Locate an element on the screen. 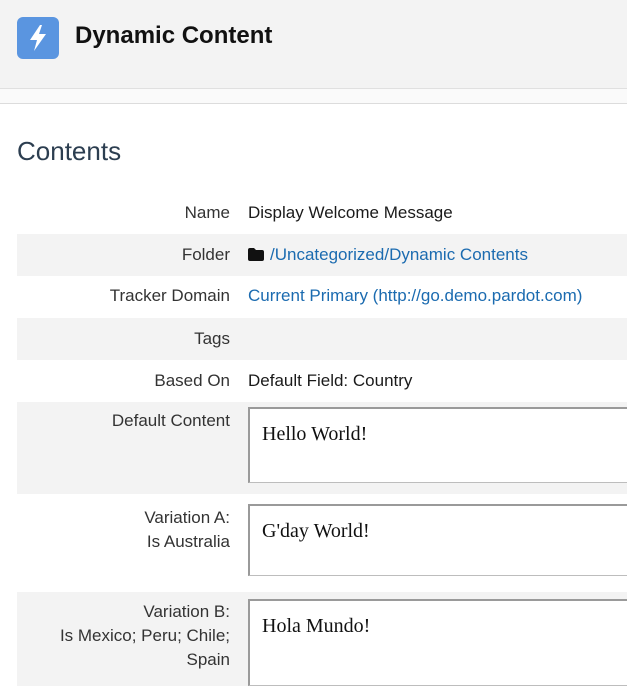 Image resolution: width=627 pixels, height=686 pixels. variation-b-condition: Is Mexico; Peru; Chile; is located at coordinates (144, 635).